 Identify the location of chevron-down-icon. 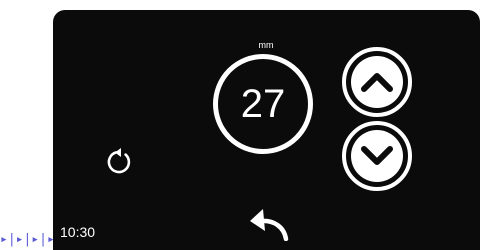
(377, 155).